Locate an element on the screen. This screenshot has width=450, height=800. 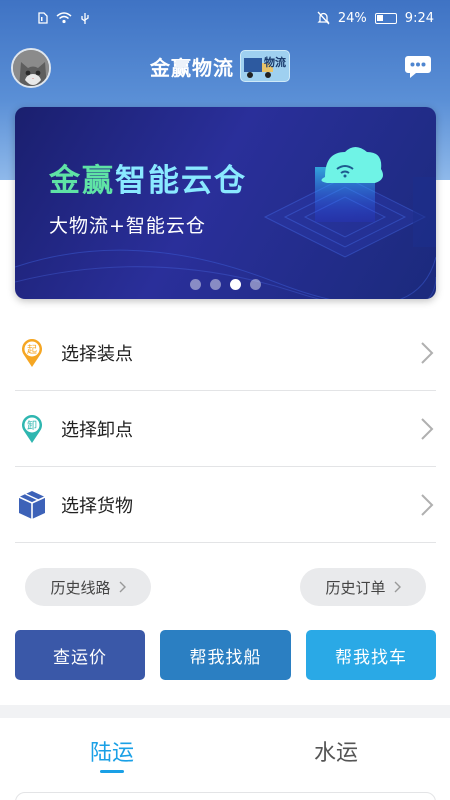
select-loading-point-row: 起 选择装点 is located at coordinates (225, 353).